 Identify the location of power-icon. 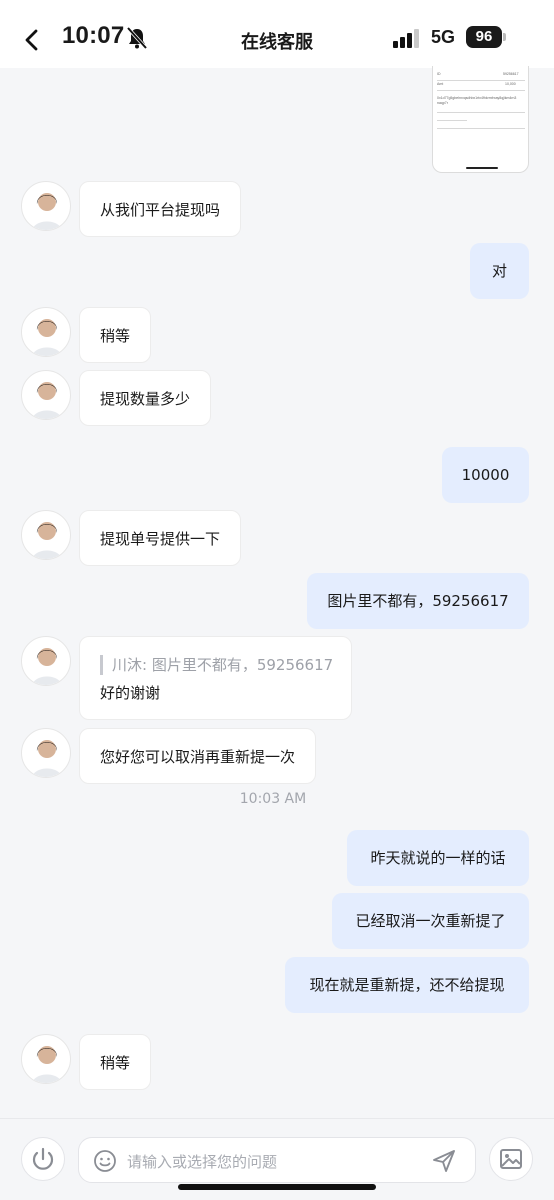
(43, 1158).